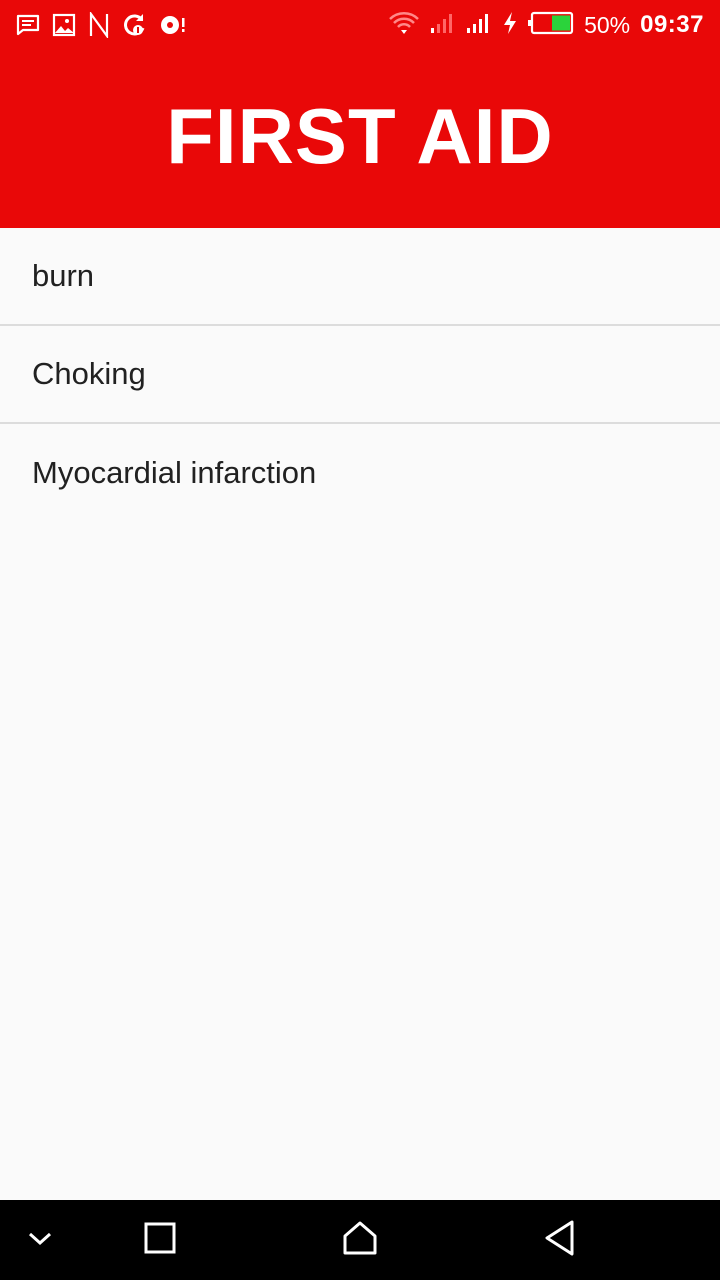 This screenshot has height=1280, width=720. I want to click on list-item-choking: Choking, so click(360, 375).